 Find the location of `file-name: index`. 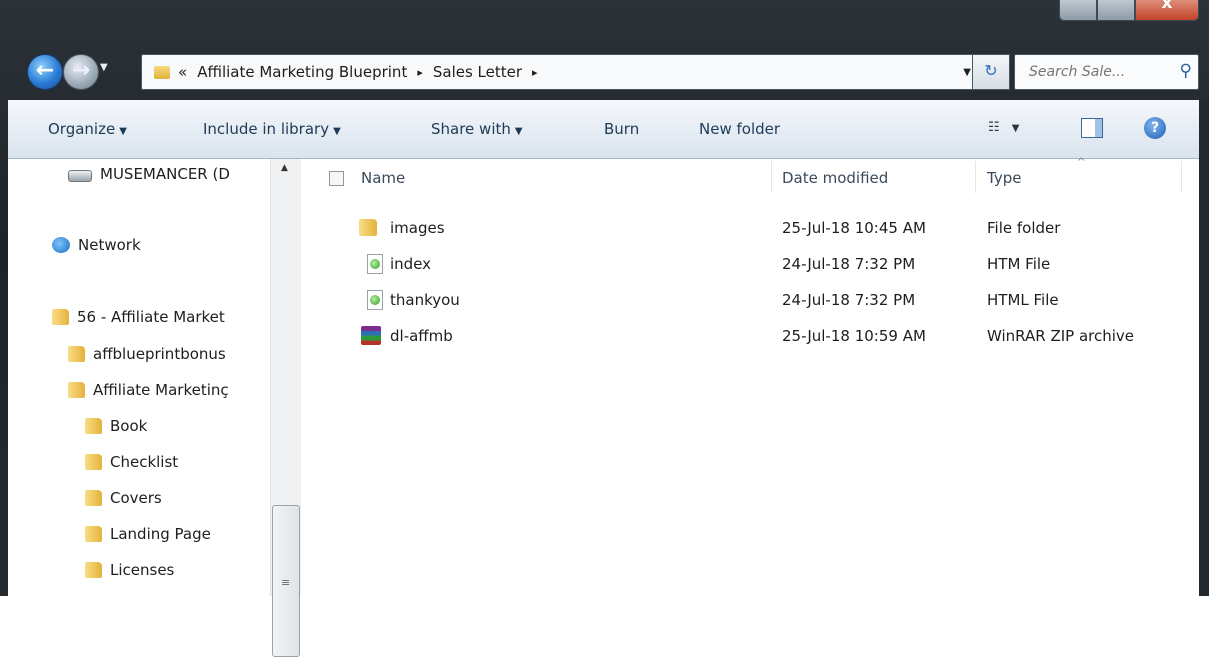

file-name: index is located at coordinates (411, 264).